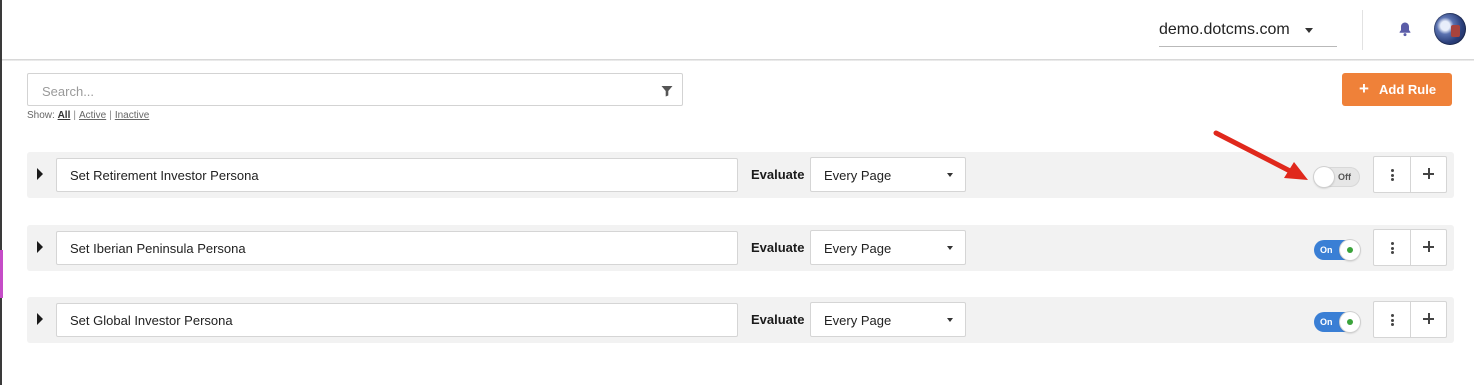  What do you see at coordinates (1224, 29) in the screenshot?
I see `site-selector-value: demo.dotcms.com` at bounding box center [1224, 29].